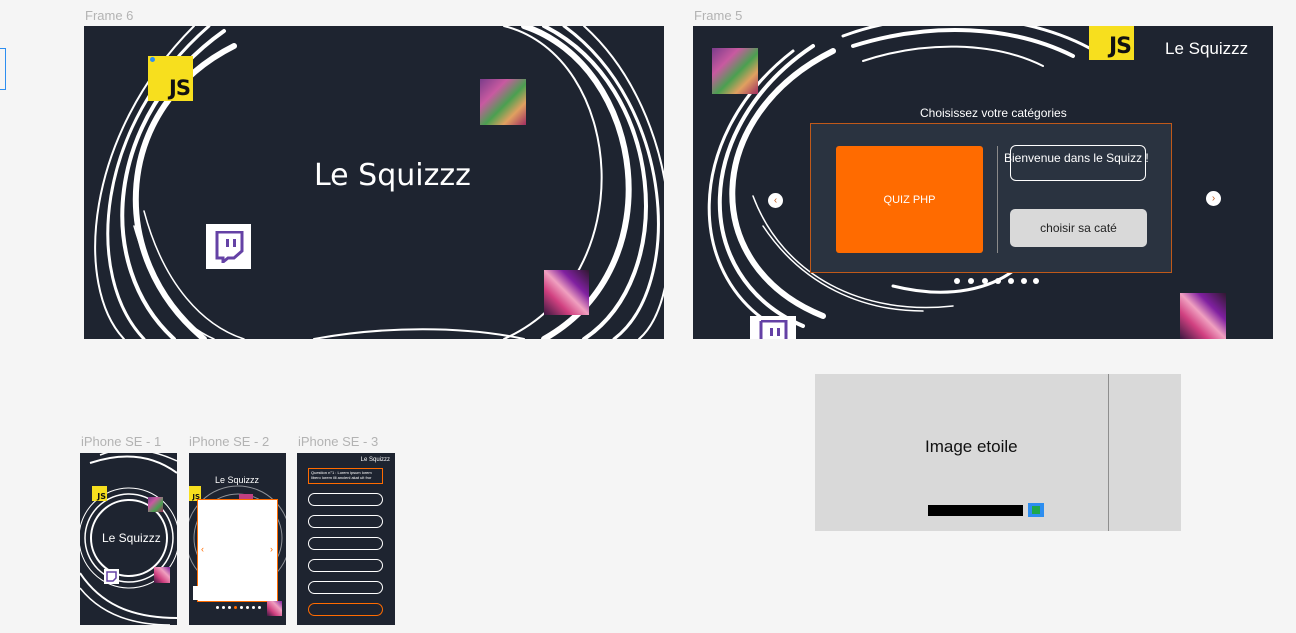 The width and height of the screenshot is (1296, 633). I want to click on selection-handle, so click(152, 59).